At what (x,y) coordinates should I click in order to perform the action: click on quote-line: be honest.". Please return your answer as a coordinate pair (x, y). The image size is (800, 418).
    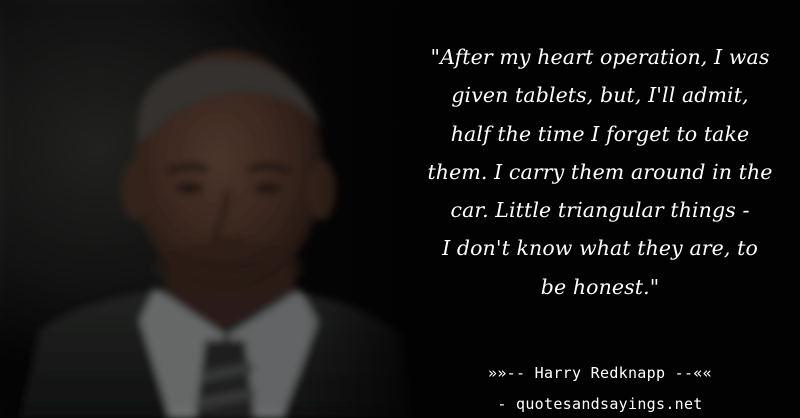
    Looking at the image, I should click on (600, 286).